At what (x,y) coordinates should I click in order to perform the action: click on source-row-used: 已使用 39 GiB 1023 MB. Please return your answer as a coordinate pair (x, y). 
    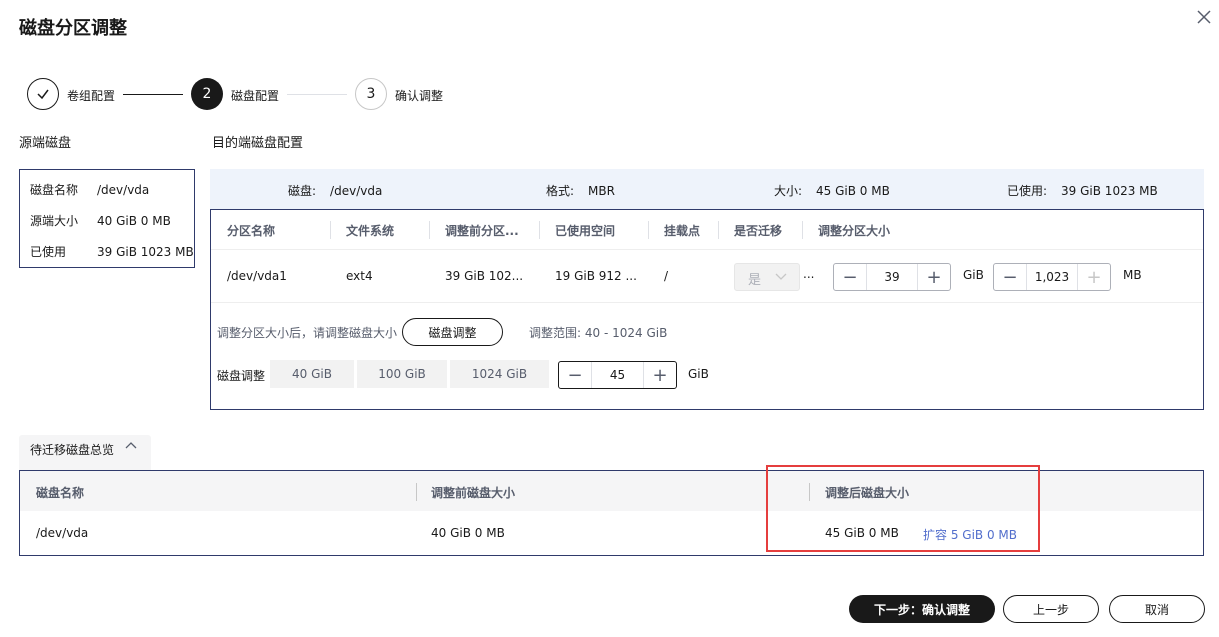
    Looking at the image, I should click on (112, 252).